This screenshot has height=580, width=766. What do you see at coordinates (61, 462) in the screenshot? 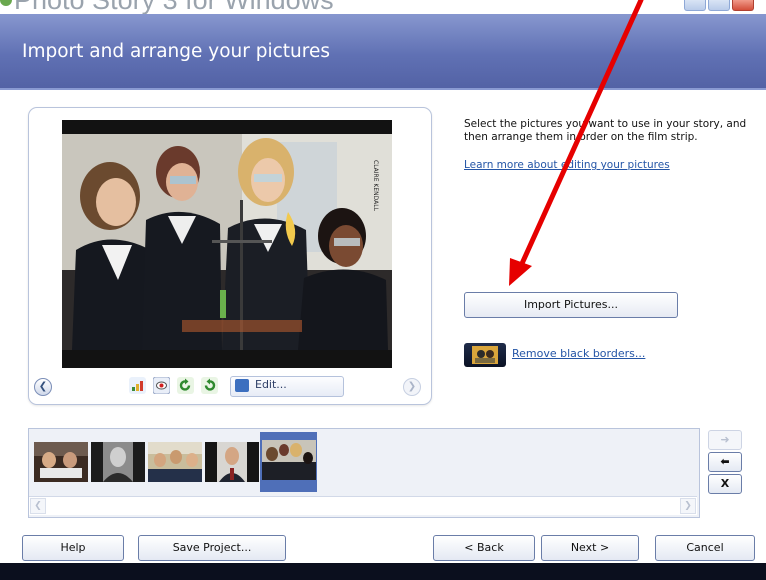
I see `thumbnail-classroom-girls` at bounding box center [61, 462].